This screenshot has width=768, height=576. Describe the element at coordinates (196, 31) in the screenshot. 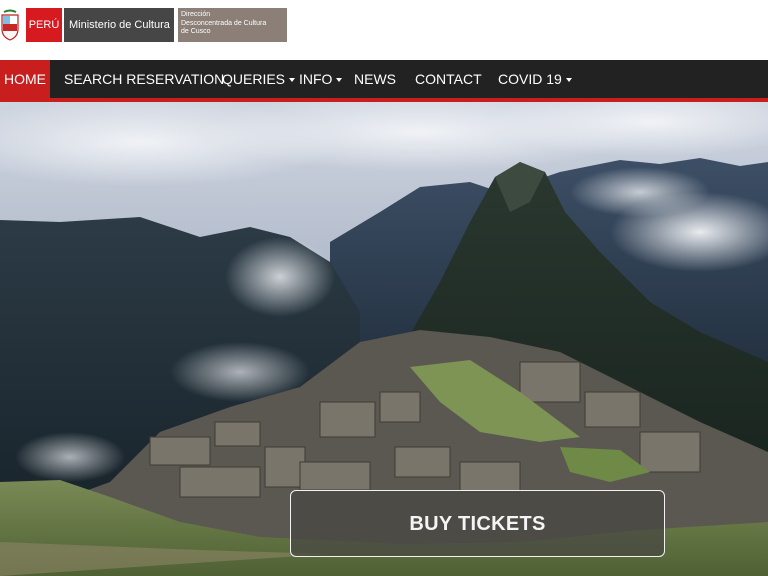

I see `directorate-line: de Cusco` at that location.